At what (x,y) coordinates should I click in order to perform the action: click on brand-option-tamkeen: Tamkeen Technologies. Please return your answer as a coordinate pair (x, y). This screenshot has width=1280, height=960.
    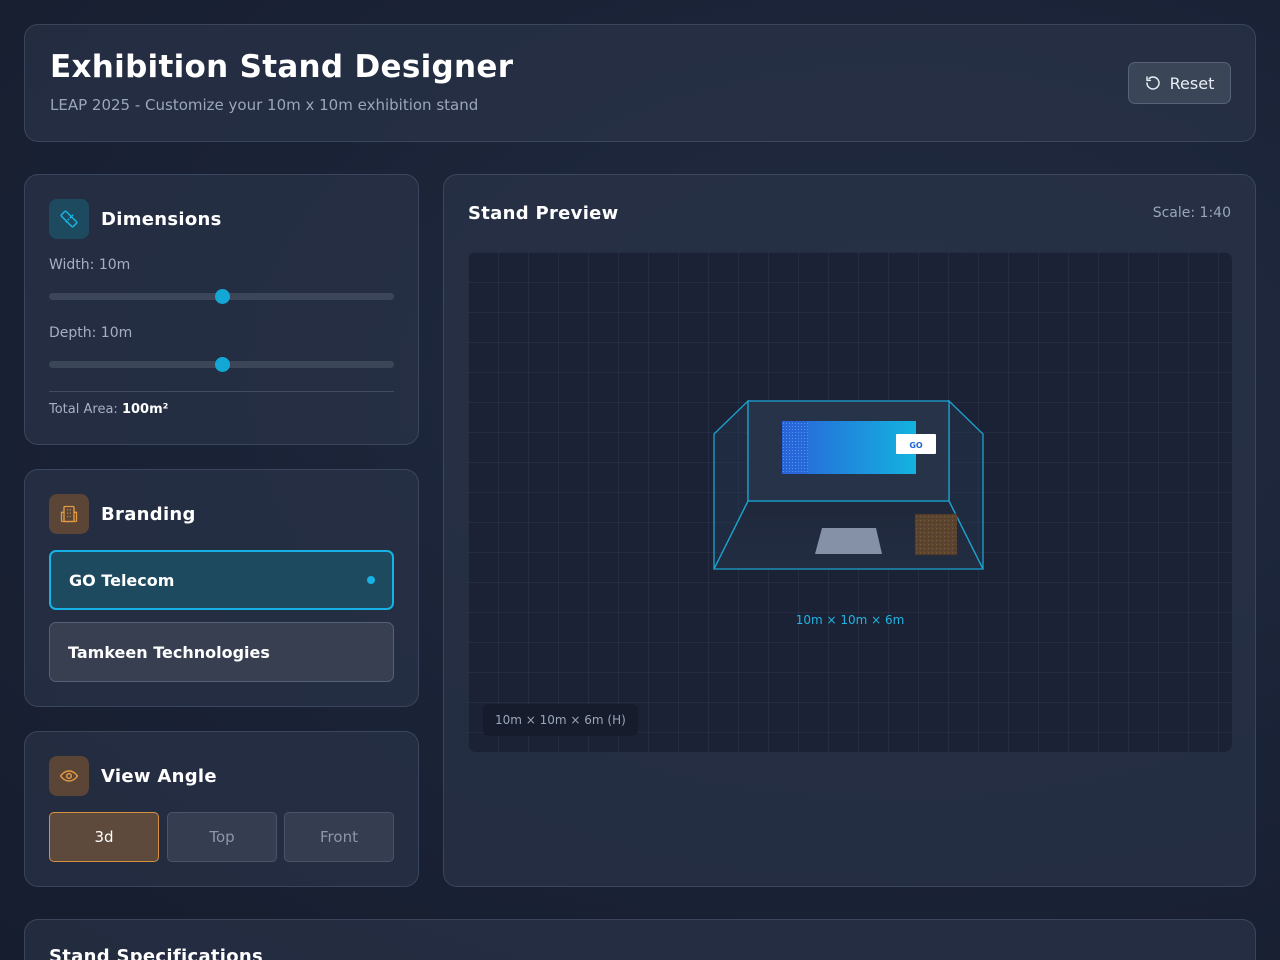
    Looking at the image, I should click on (221, 652).